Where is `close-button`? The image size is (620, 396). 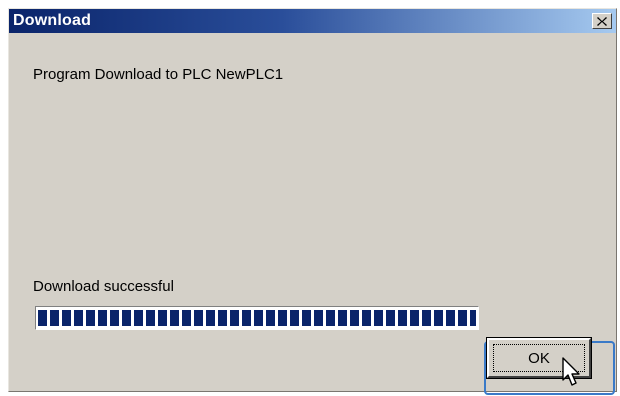
close-button is located at coordinates (602, 21).